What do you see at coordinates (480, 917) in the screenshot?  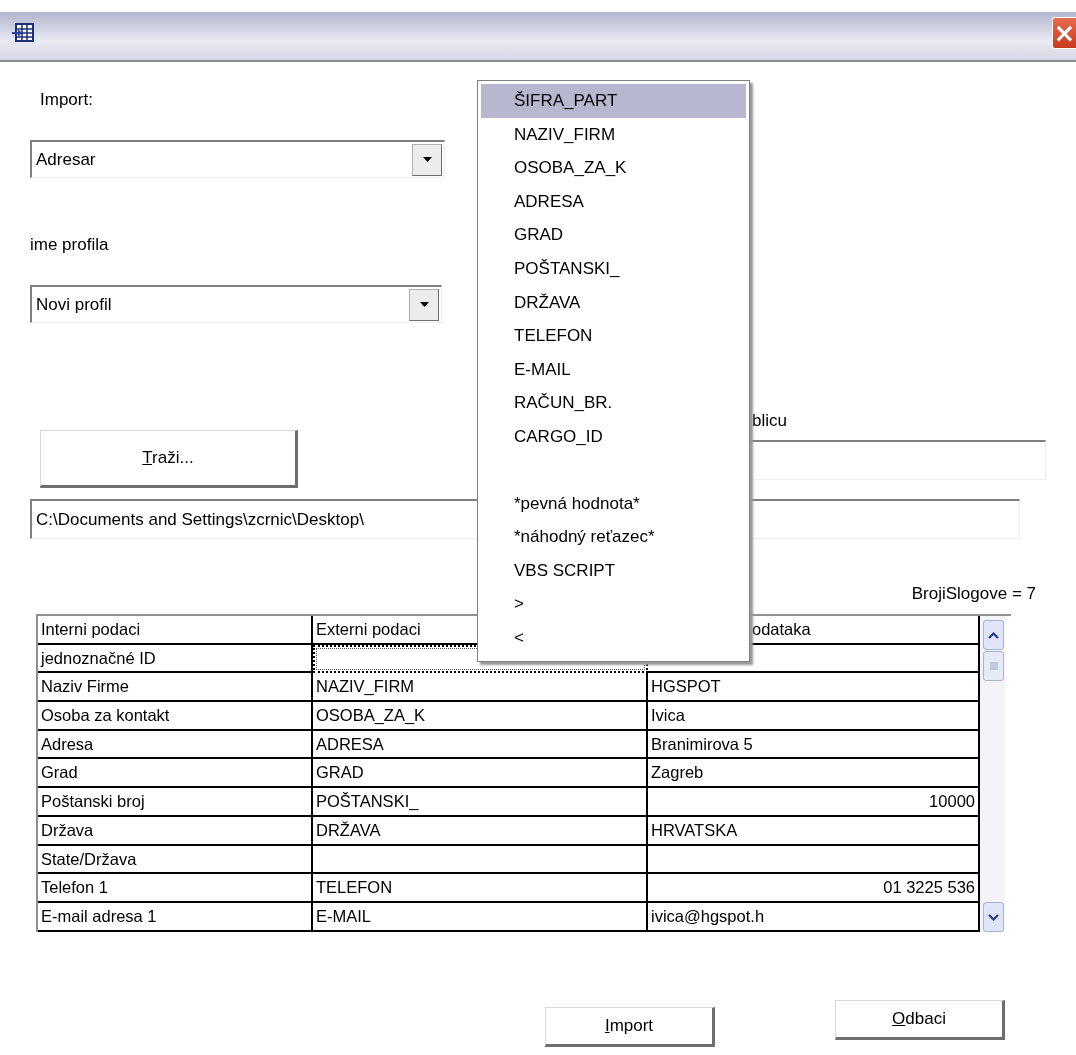 I see `table-cell: E-MAIL` at bounding box center [480, 917].